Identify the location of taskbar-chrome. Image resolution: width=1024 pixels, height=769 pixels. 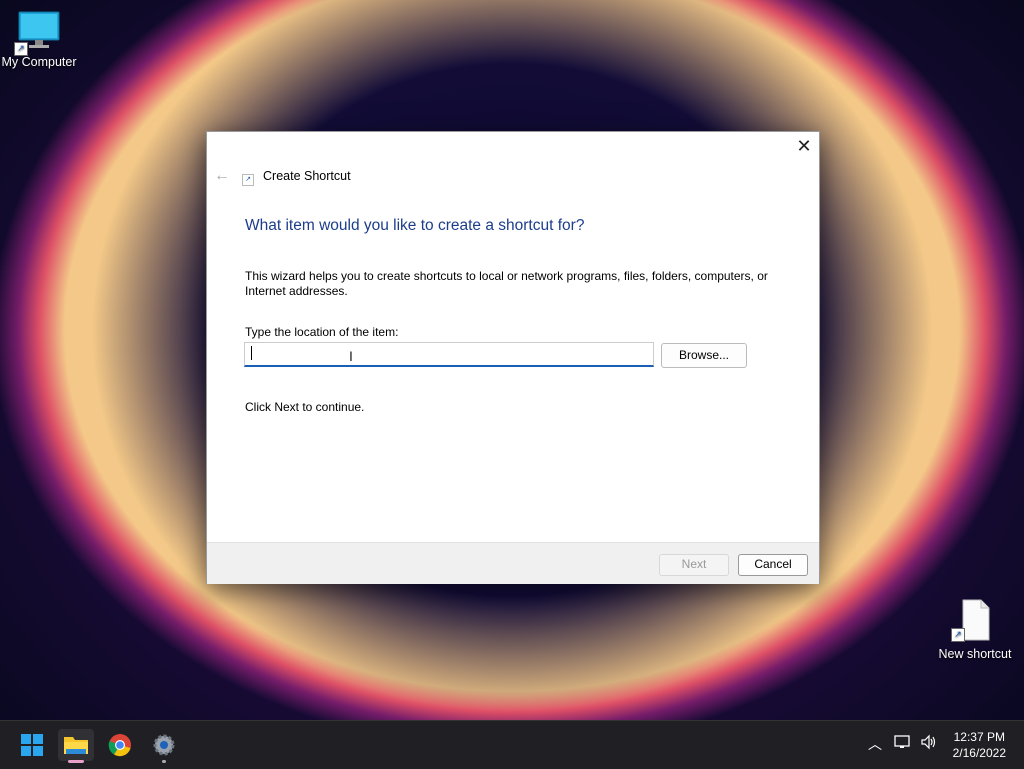
(120, 745).